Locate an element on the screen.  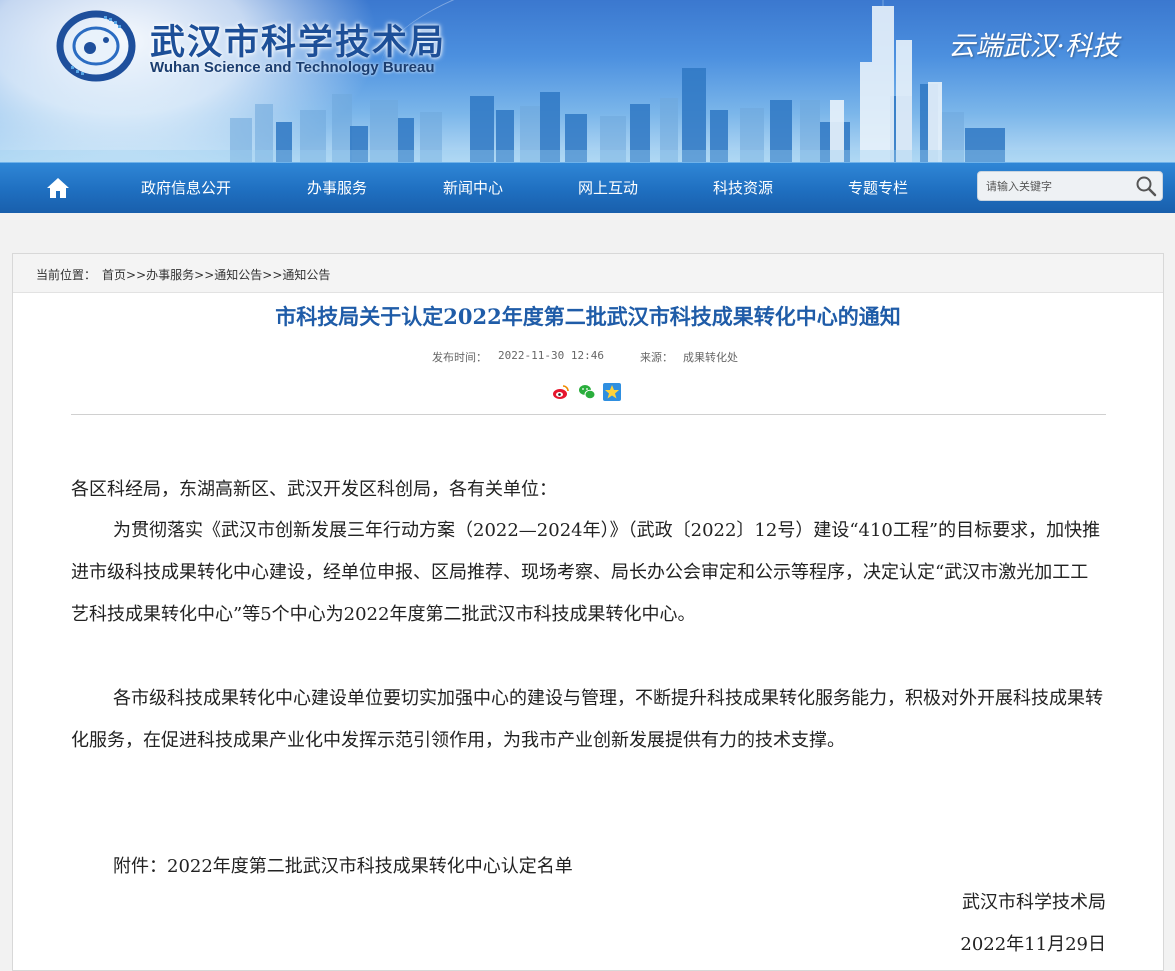
wechat-icon is located at coordinates (587, 392).